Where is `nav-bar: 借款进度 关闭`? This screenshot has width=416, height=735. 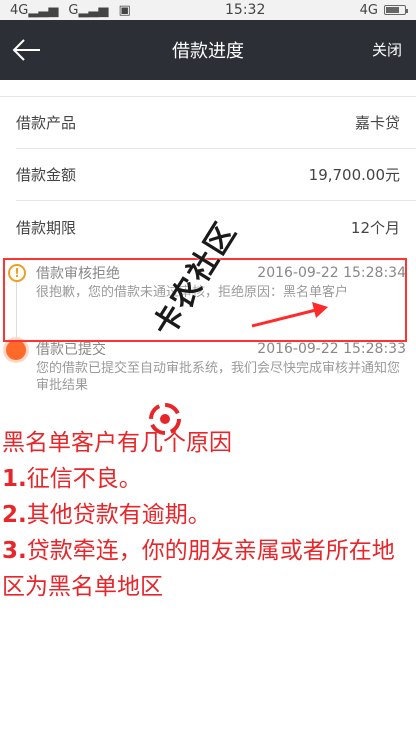 nav-bar: 借款进度 关闭 is located at coordinates (208, 50).